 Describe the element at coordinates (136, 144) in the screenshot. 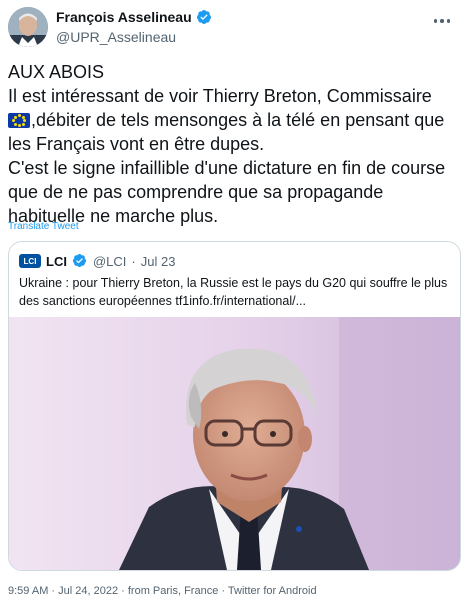

I see `tweet-line: les Français vont en être dupes.` at that location.